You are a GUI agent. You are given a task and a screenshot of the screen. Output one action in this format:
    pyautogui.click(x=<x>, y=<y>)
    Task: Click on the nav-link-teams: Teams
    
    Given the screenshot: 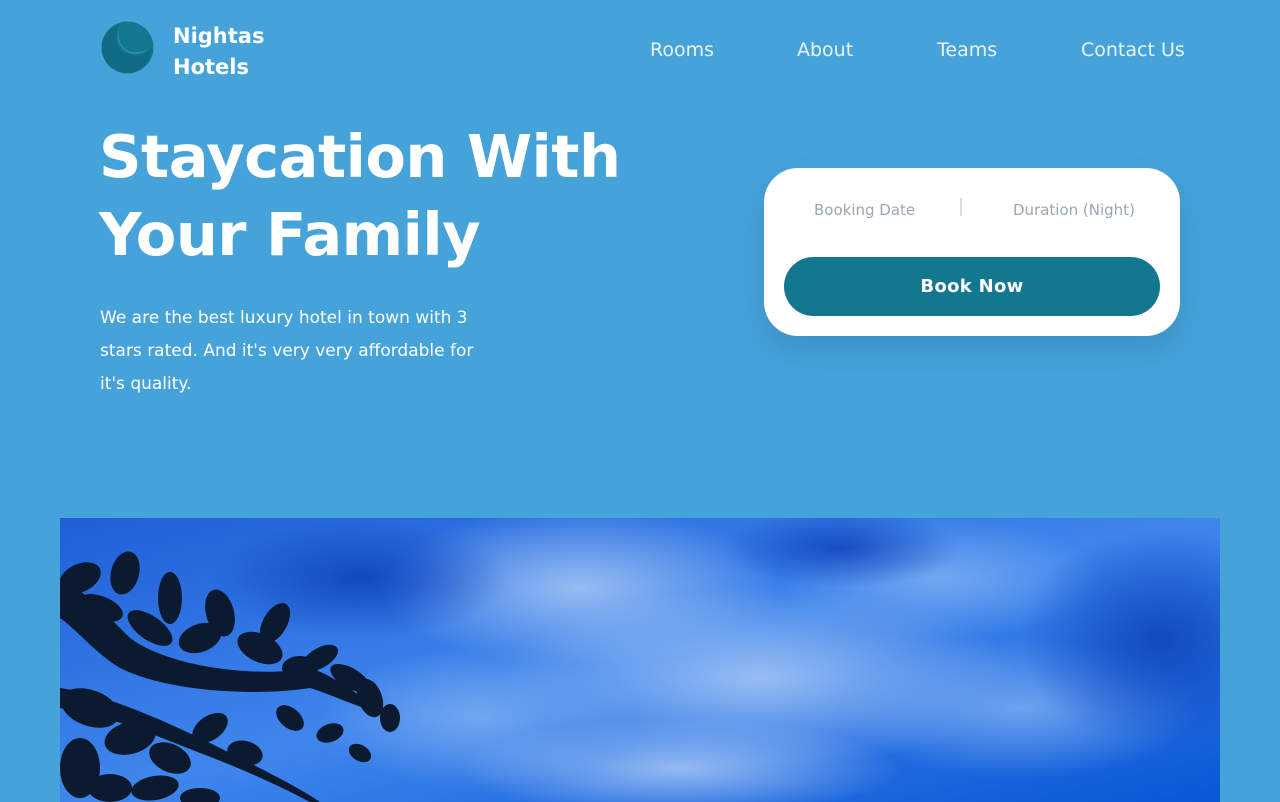 What is the action you would take?
    pyautogui.click(x=967, y=50)
    